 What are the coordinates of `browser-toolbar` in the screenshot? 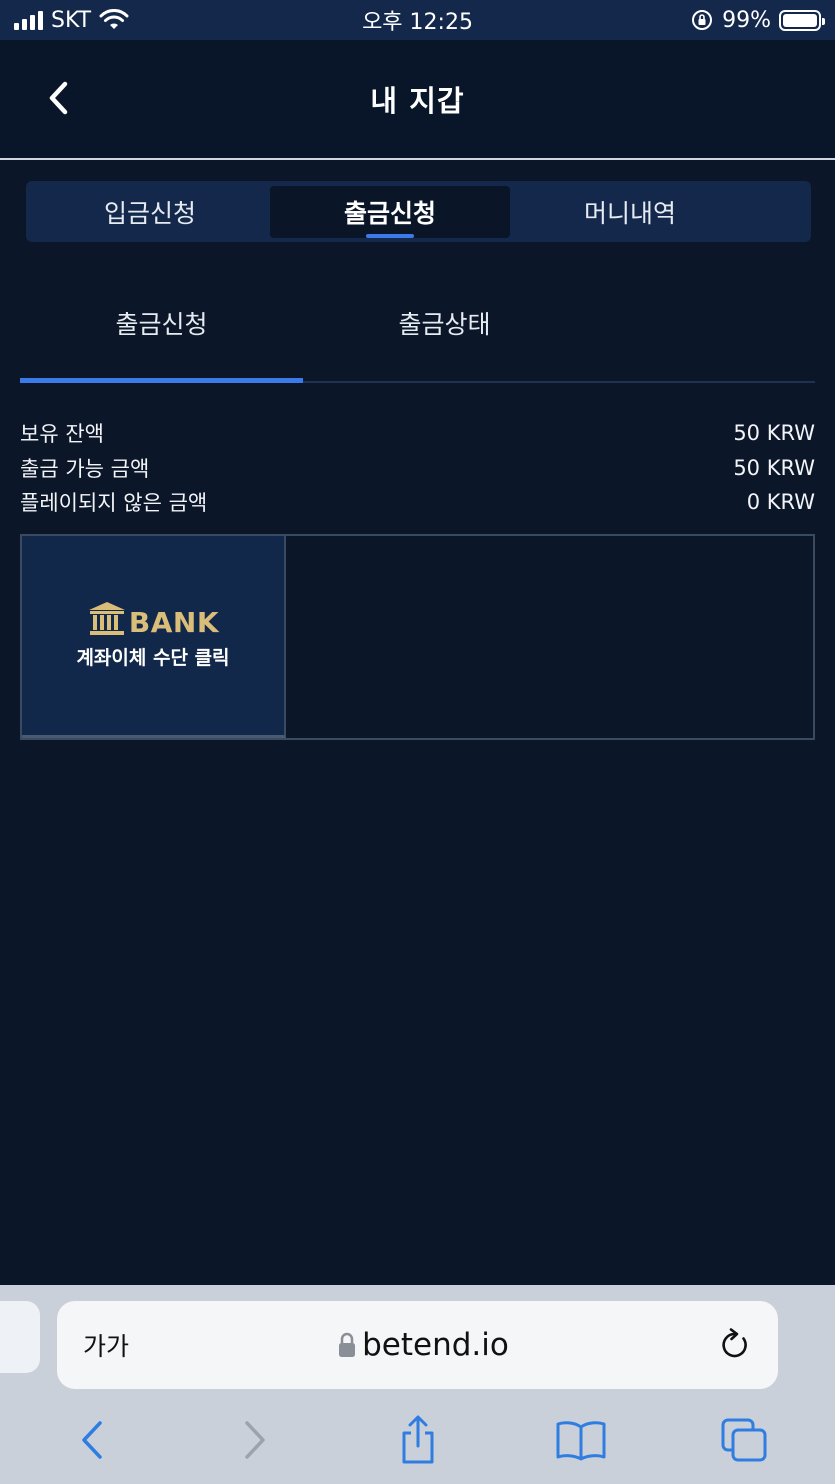 It's located at (417, 1440).